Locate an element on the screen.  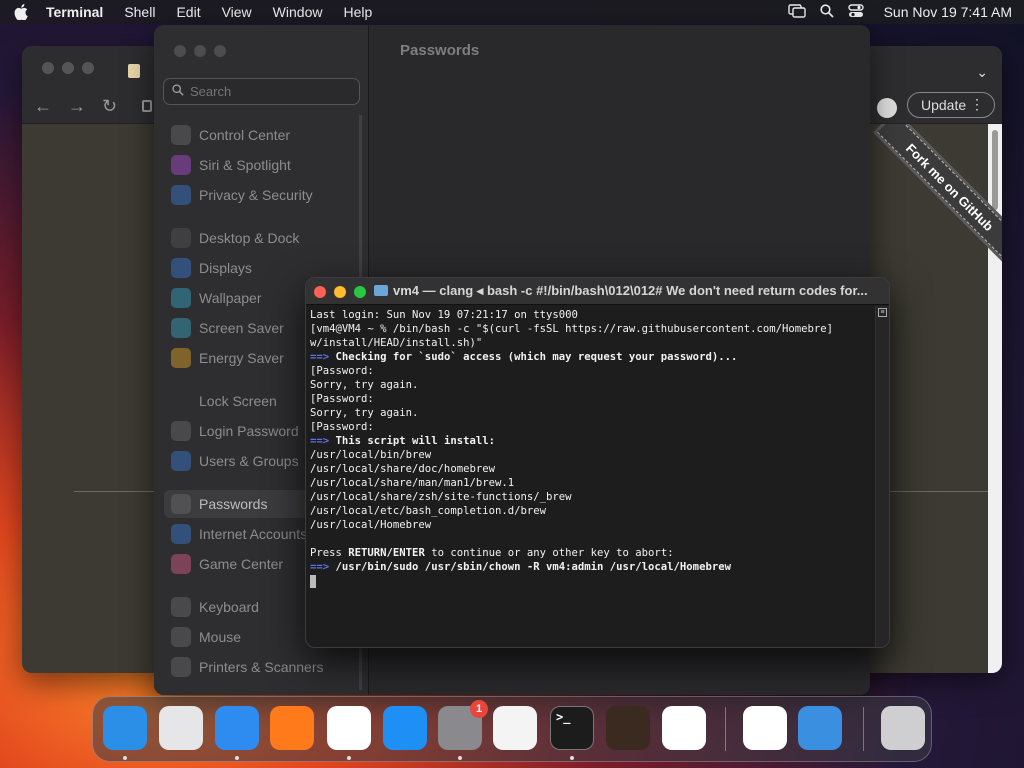
back-arrow-icon: ← is located at coordinates (43, 106).